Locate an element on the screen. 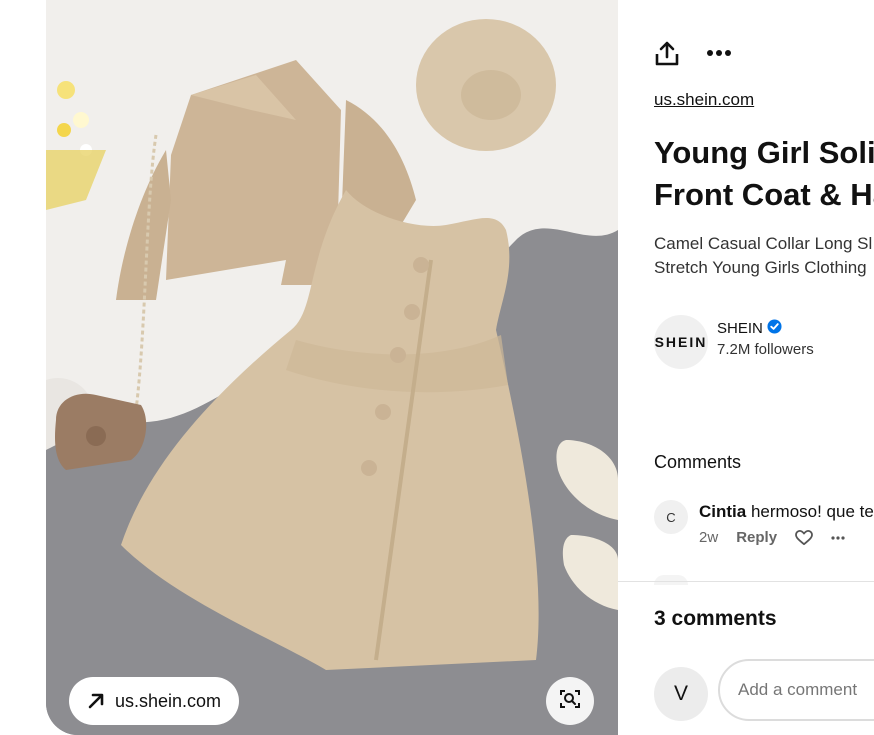  source-link-chip: us.shein.com is located at coordinates (154, 701).